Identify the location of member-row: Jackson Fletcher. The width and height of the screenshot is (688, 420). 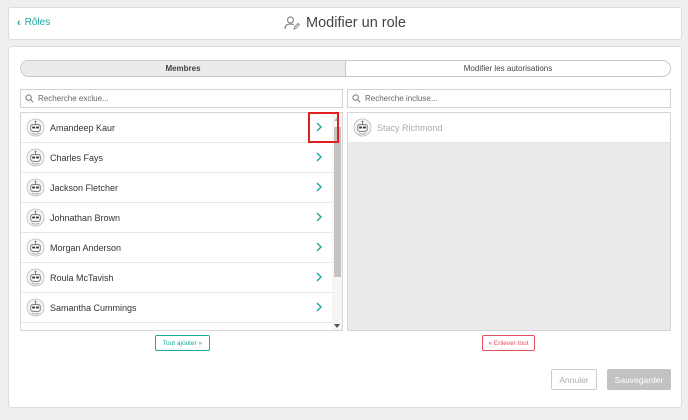
(181, 188).